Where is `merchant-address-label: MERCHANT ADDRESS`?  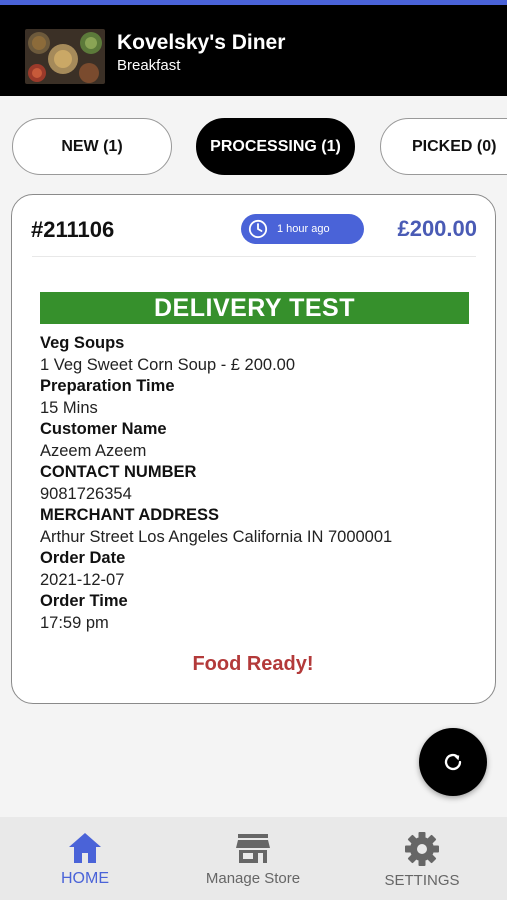 merchant-address-label: MERCHANT ADDRESS is located at coordinates (130, 515).